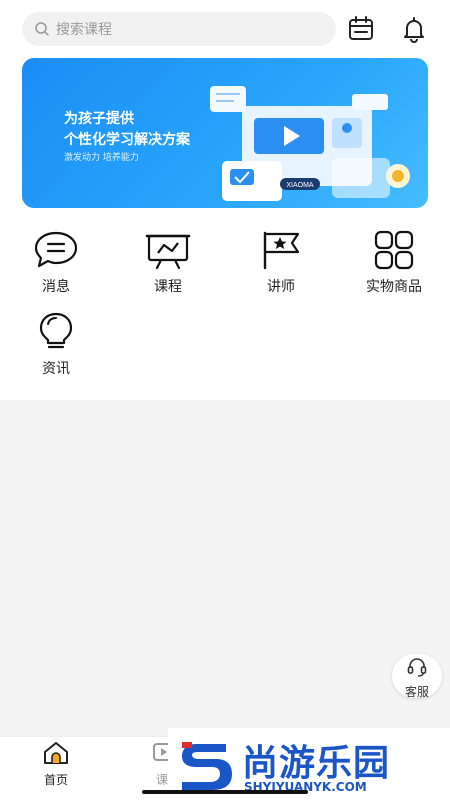 This screenshot has height=800, width=450. I want to click on grid-label-lecturers: 讲师, so click(281, 287).